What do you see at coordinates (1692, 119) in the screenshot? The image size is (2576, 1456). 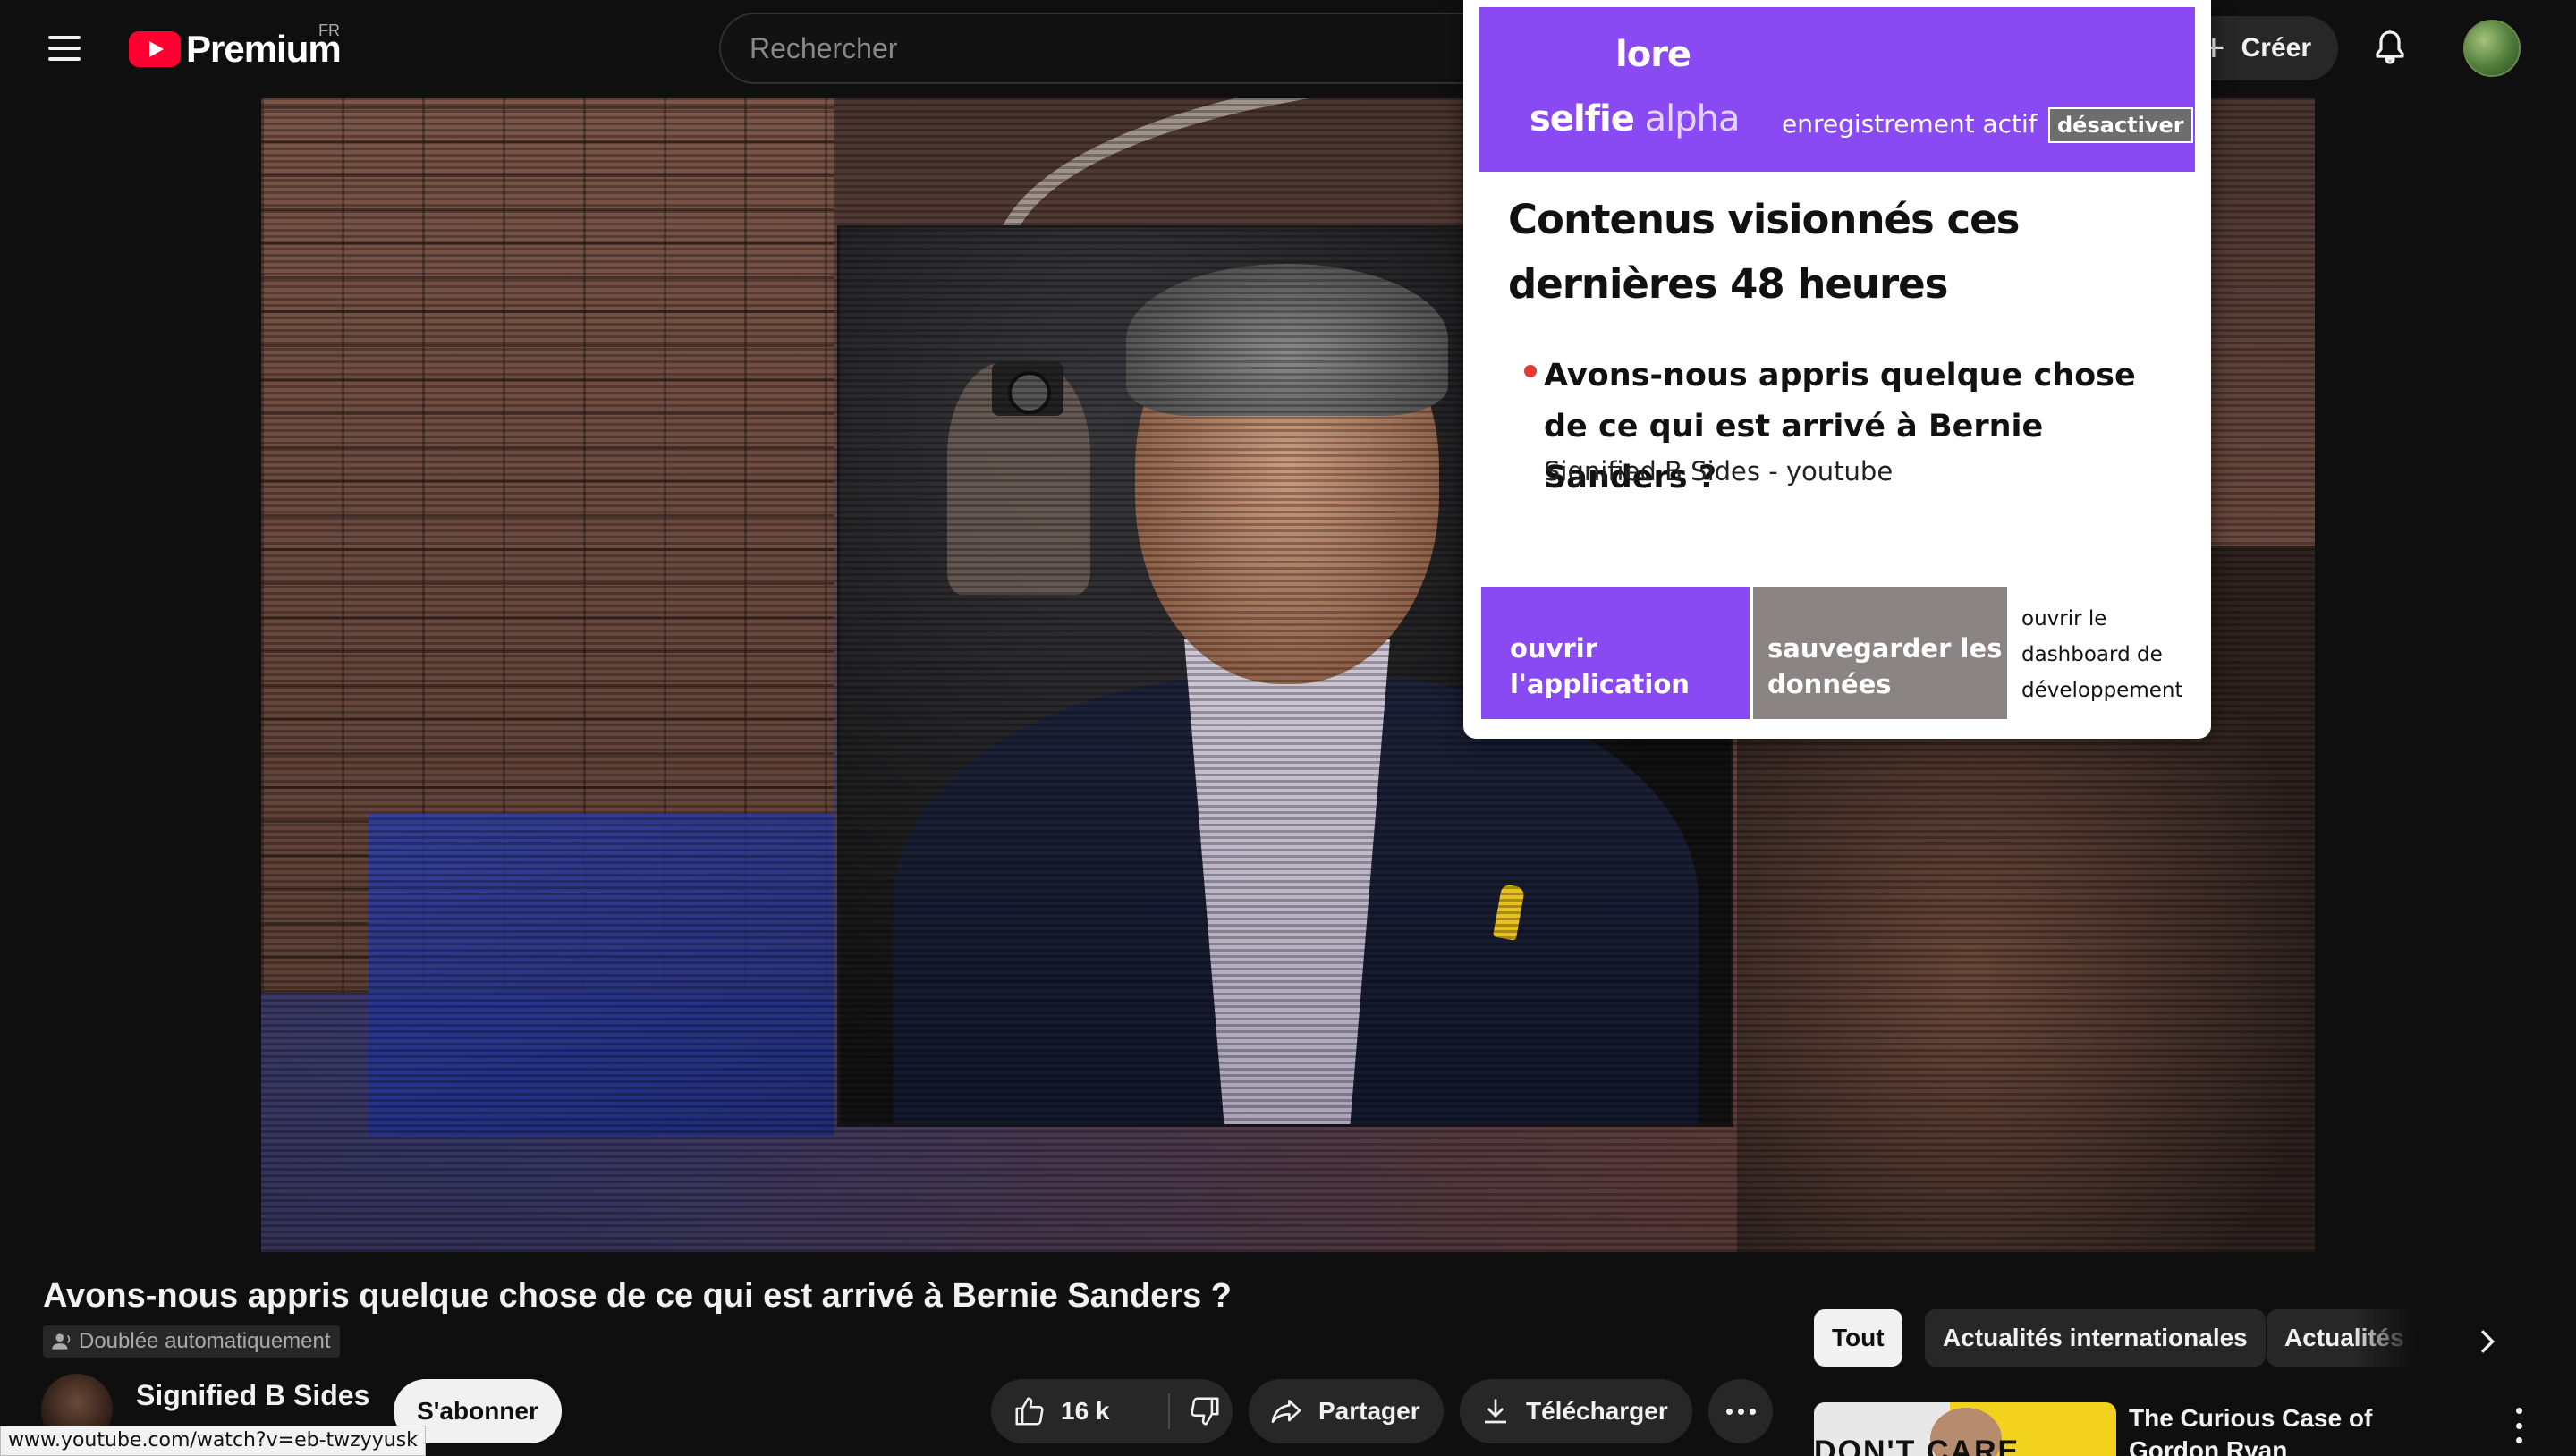 I see `lore-brand-light: alpha` at bounding box center [1692, 119].